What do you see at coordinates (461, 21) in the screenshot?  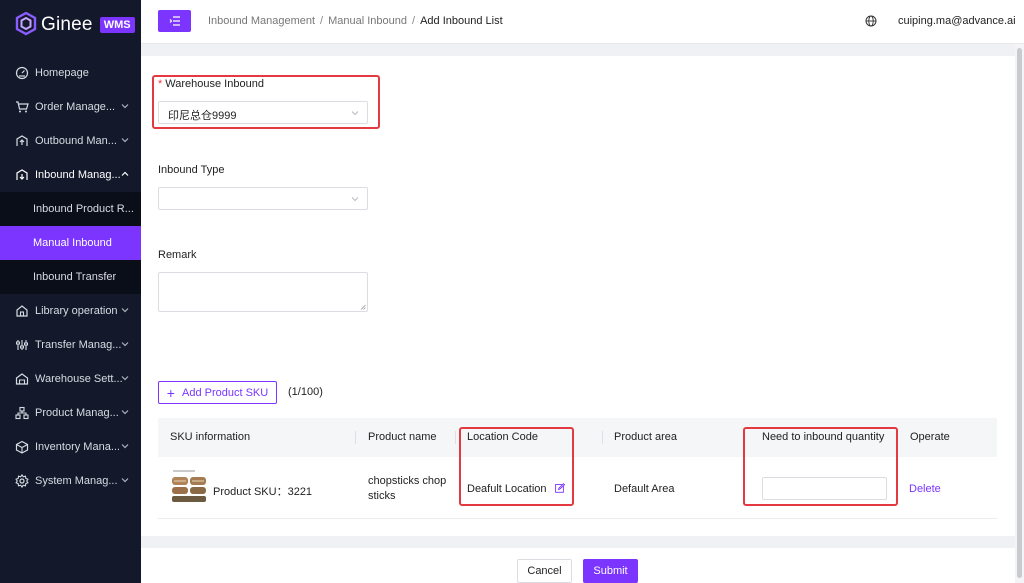 I see `breadcrumb-current: Add Inbound List` at bounding box center [461, 21].